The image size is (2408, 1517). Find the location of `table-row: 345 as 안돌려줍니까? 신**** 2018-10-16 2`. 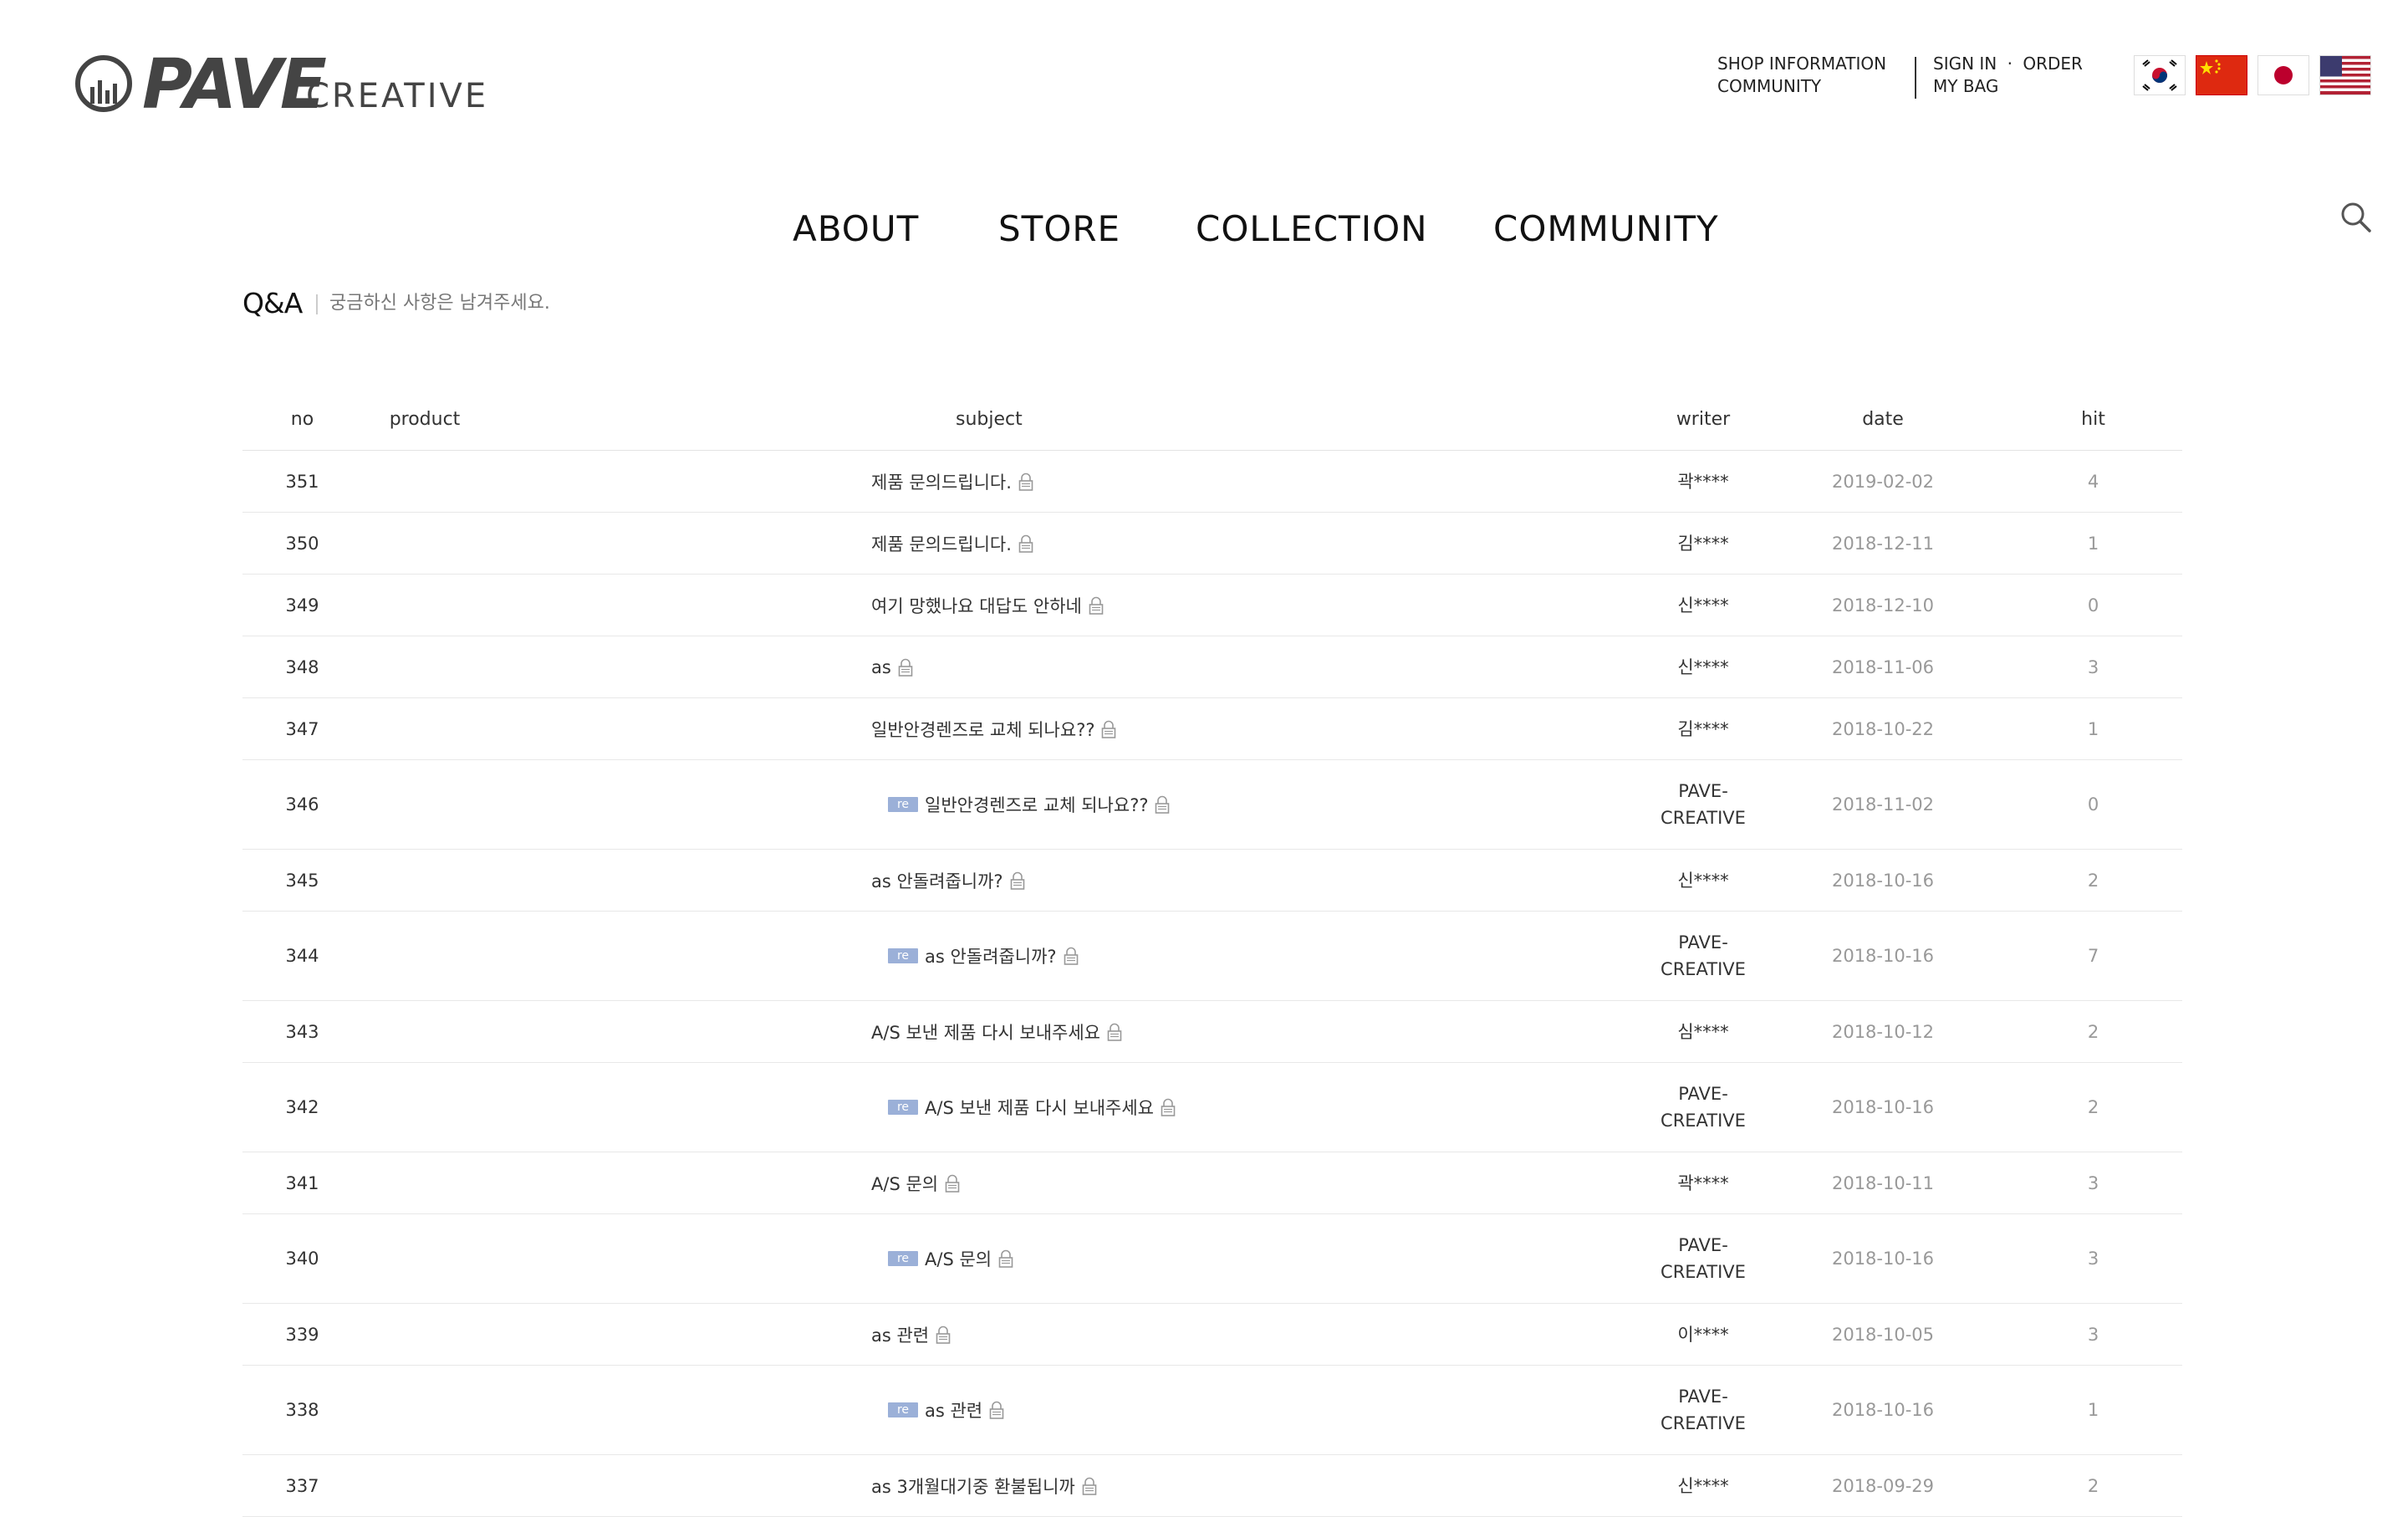

table-row: 345 as 안돌려줍니까? 신**** 2018-10-16 2 is located at coordinates (1212, 880).